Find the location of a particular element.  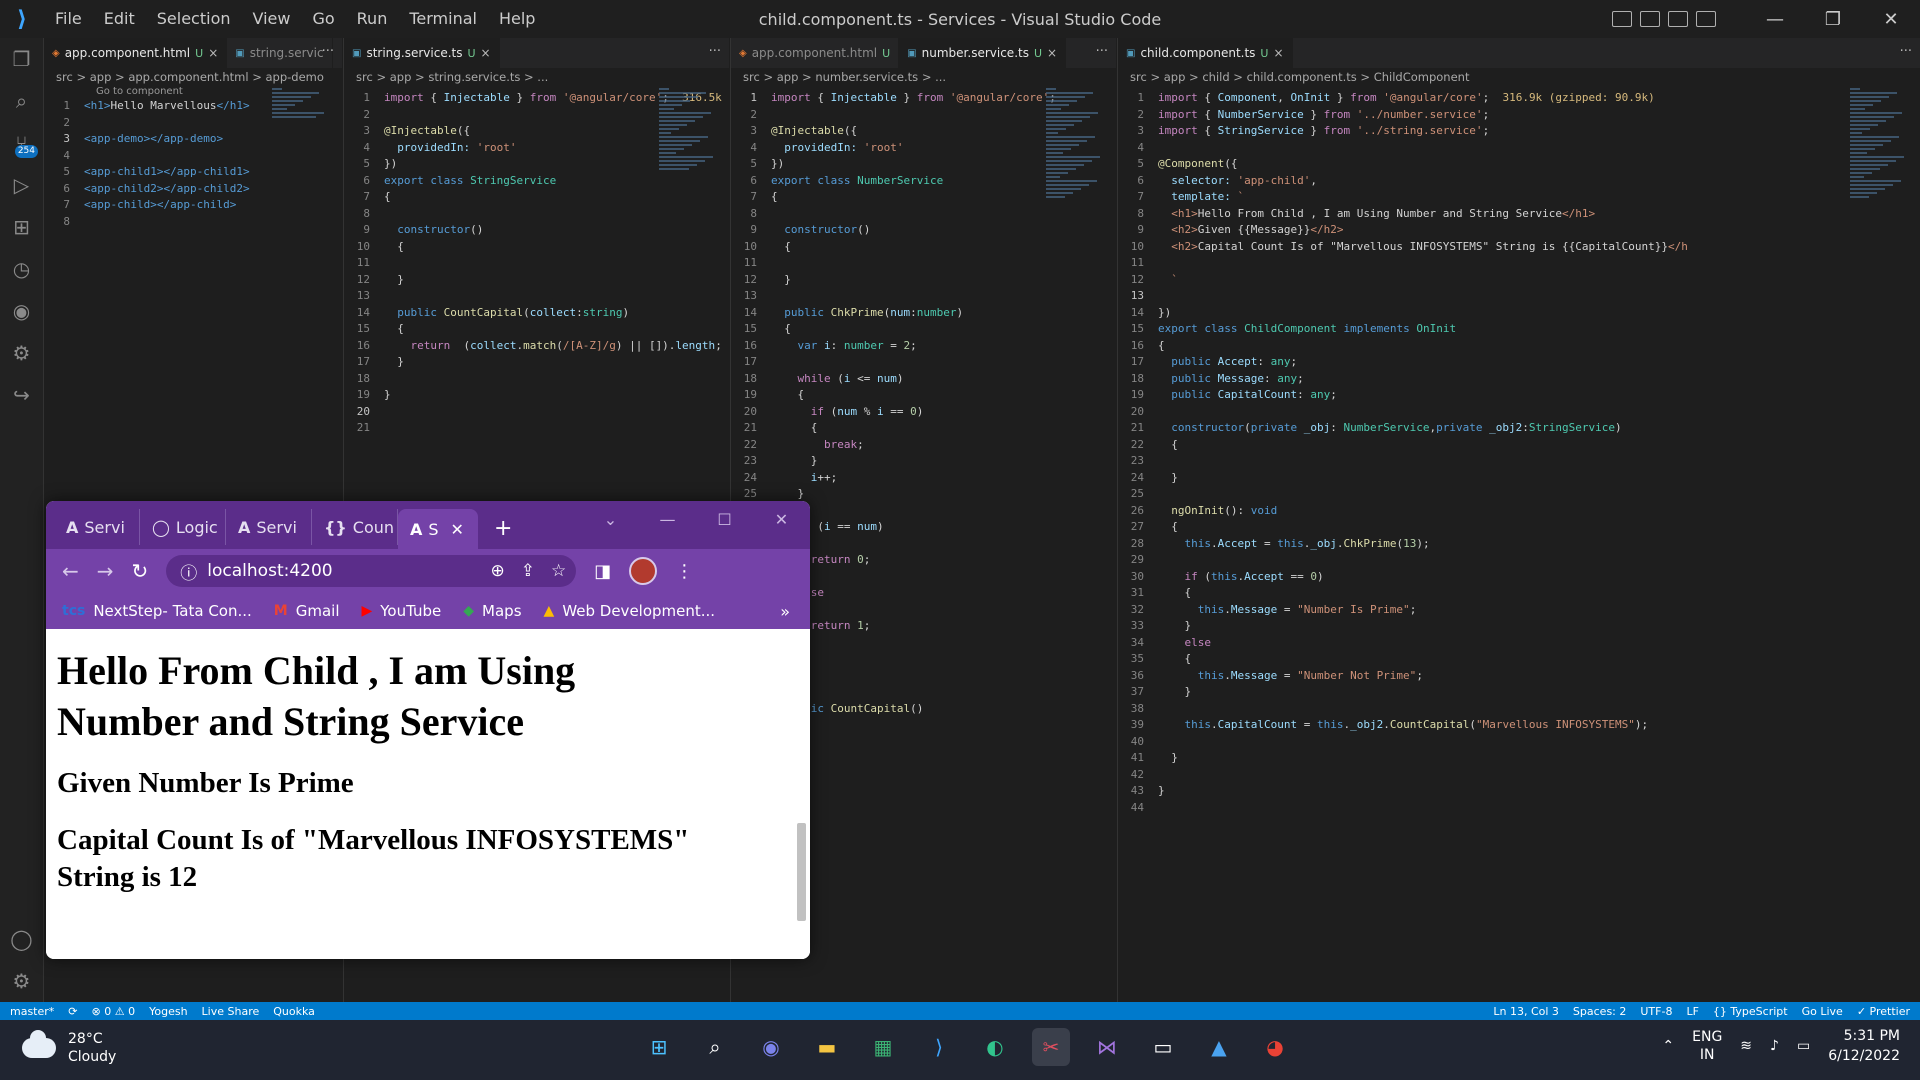

excel-icon: ▦ is located at coordinates (883, 1047).